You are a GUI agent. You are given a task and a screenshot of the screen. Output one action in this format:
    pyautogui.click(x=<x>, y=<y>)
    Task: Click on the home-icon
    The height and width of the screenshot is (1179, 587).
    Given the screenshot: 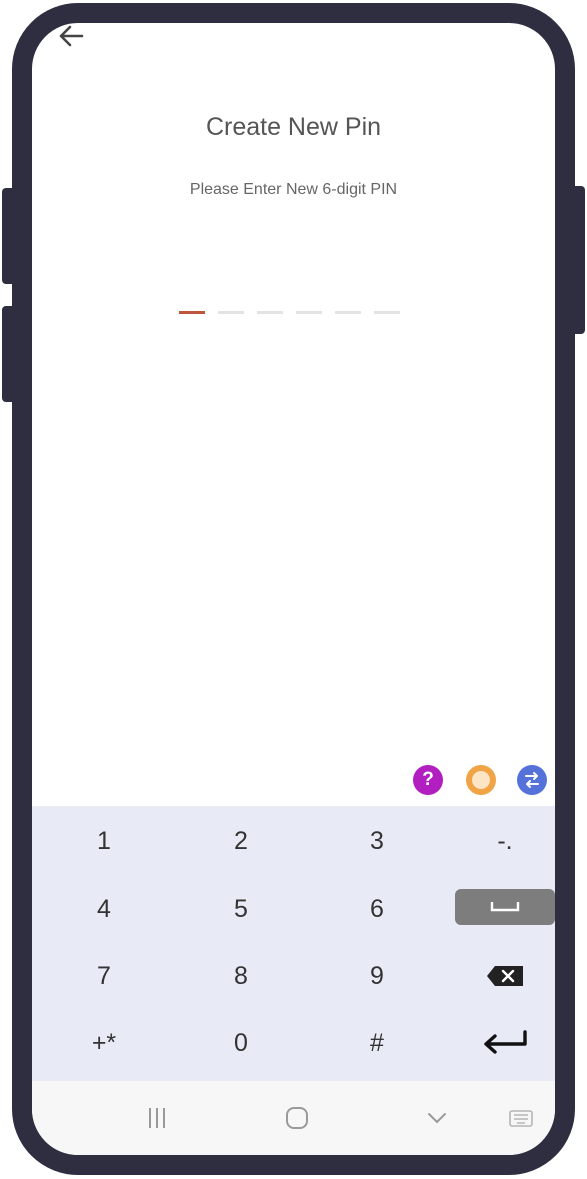 What is the action you would take?
    pyautogui.click(x=297, y=1118)
    